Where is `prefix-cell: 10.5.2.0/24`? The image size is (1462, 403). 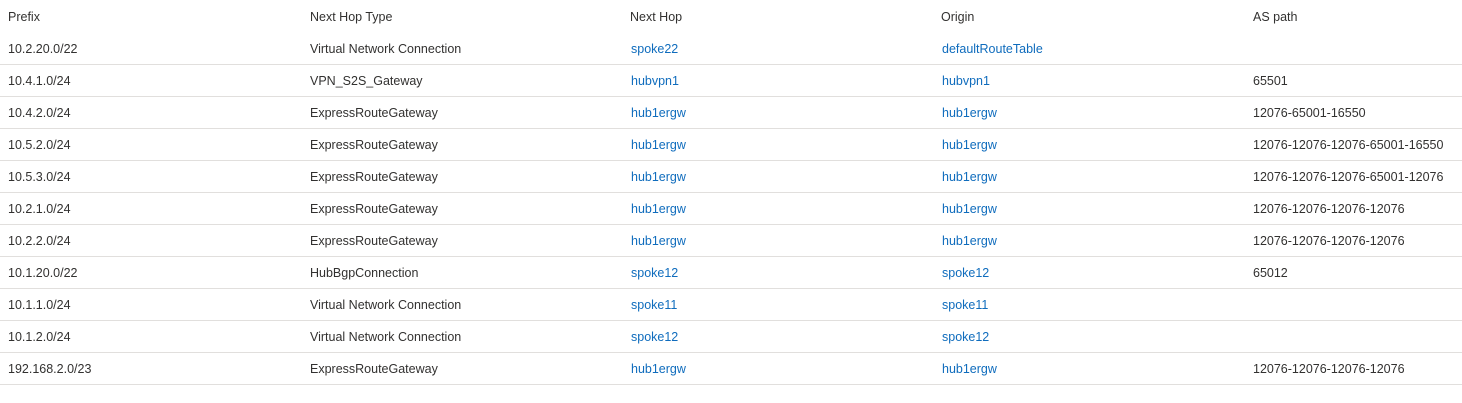
prefix-cell: 10.5.2.0/24 is located at coordinates (39, 144).